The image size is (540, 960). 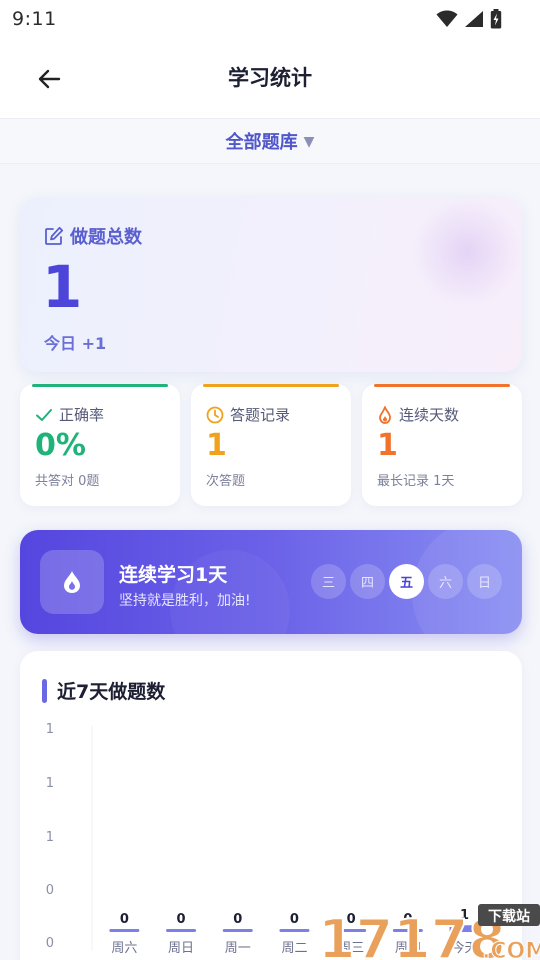 I want to click on total-questions-value: 1, so click(x=62, y=287).